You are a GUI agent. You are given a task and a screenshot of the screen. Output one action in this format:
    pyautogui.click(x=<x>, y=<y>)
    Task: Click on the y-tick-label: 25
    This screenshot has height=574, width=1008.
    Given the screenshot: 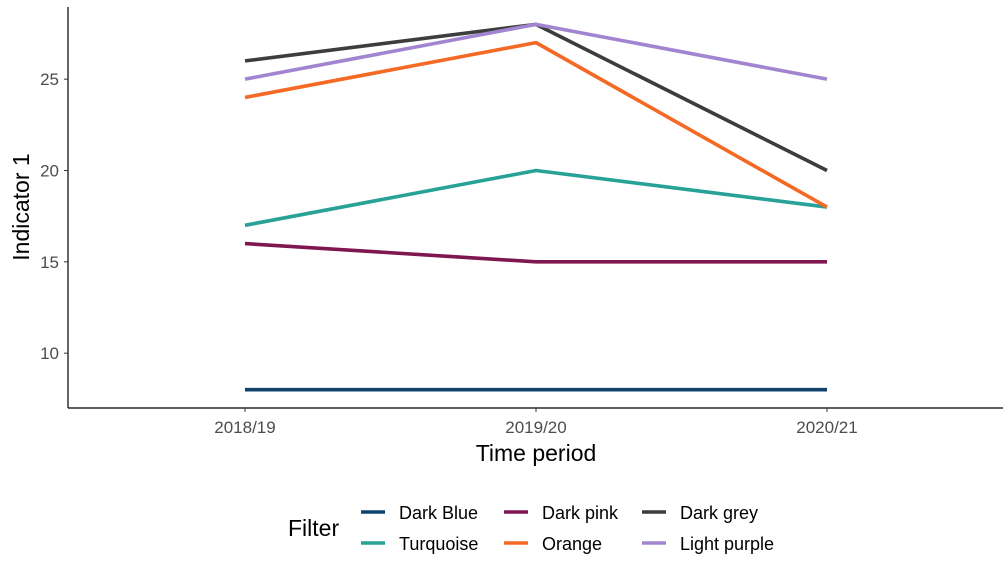 What is the action you would take?
    pyautogui.click(x=49, y=79)
    